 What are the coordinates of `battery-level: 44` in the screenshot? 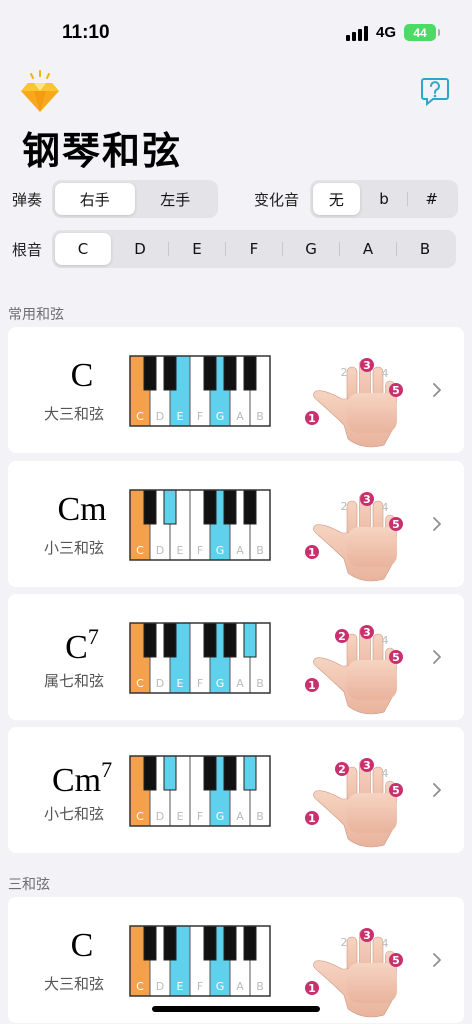 It's located at (420, 32).